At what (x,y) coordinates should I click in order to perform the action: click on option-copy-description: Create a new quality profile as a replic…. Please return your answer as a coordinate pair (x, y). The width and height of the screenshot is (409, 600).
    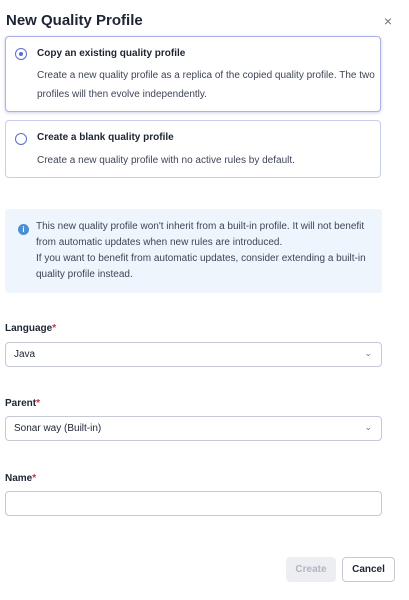
    Looking at the image, I should click on (206, 85).